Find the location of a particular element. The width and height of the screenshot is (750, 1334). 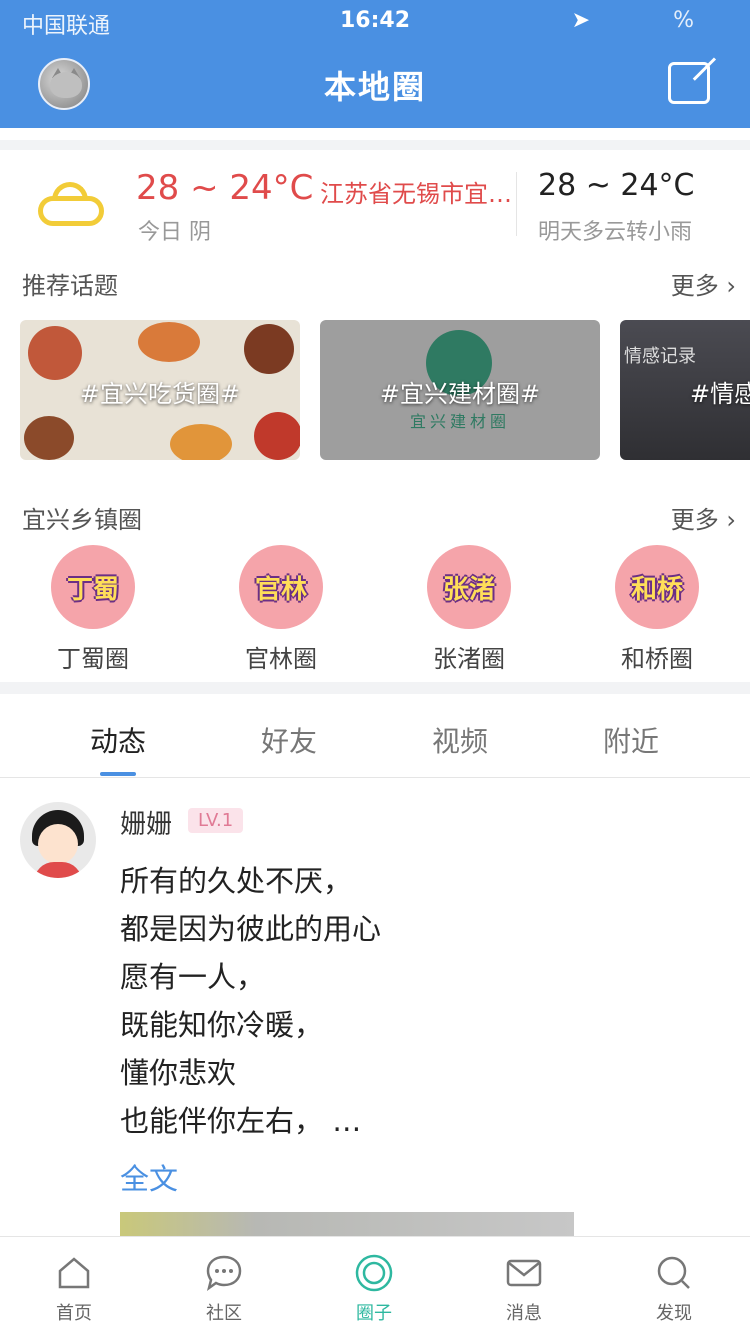

topic-card-sublabel: 宜兴建材圈 is located at coordinates (459, 421).